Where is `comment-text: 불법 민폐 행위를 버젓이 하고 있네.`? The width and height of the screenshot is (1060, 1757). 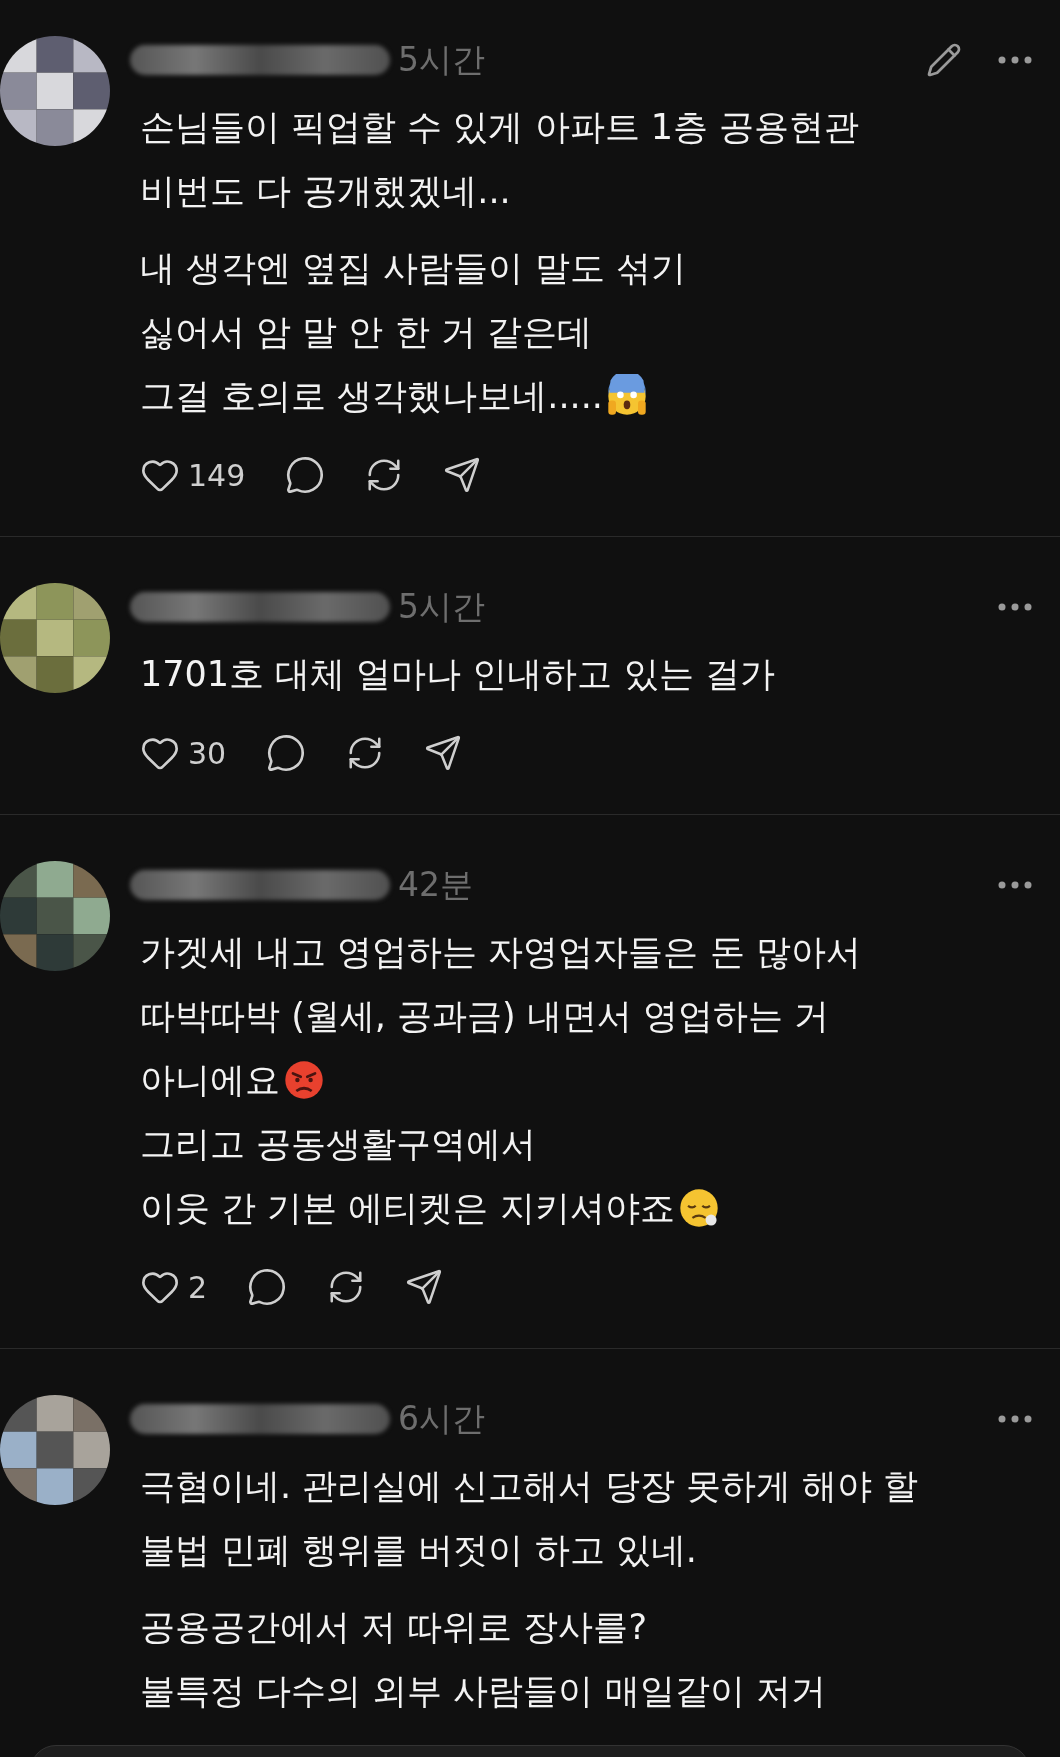 comment-text: 불법 민폐 행위를 버젓이 하고 있네. is located at coordinates (418, 1550).